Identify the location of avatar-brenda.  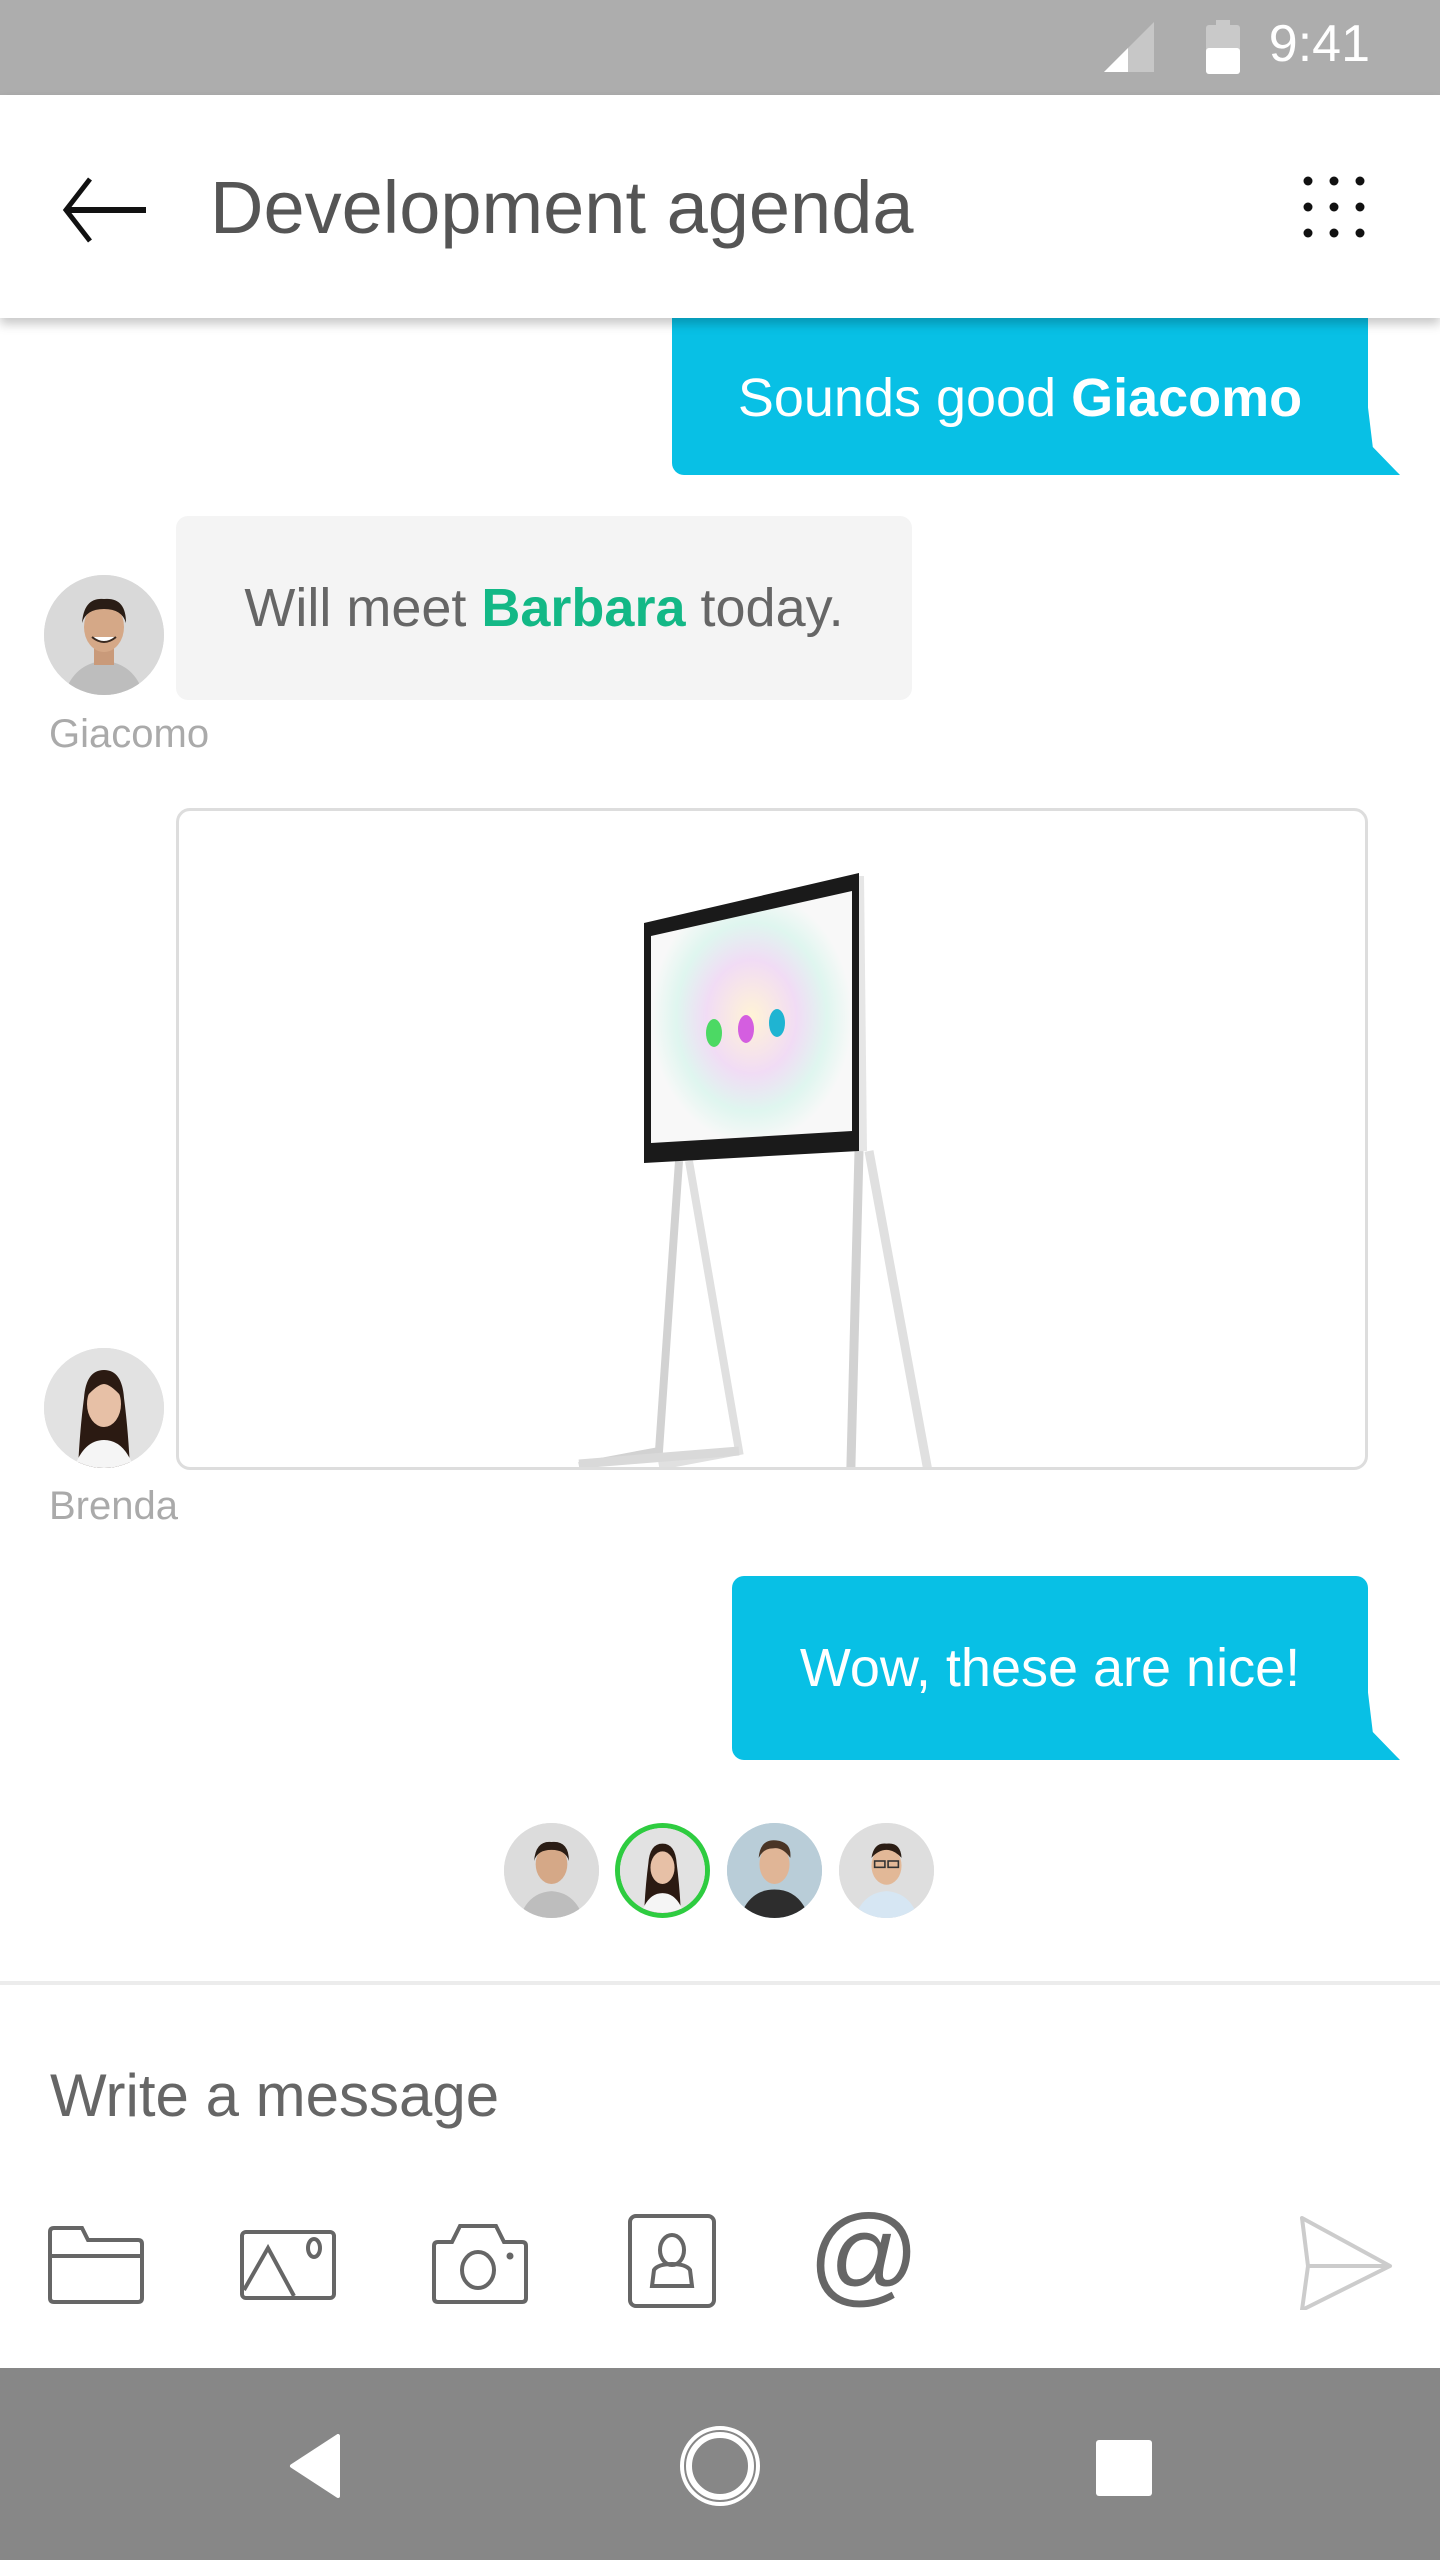
(104, 1408).